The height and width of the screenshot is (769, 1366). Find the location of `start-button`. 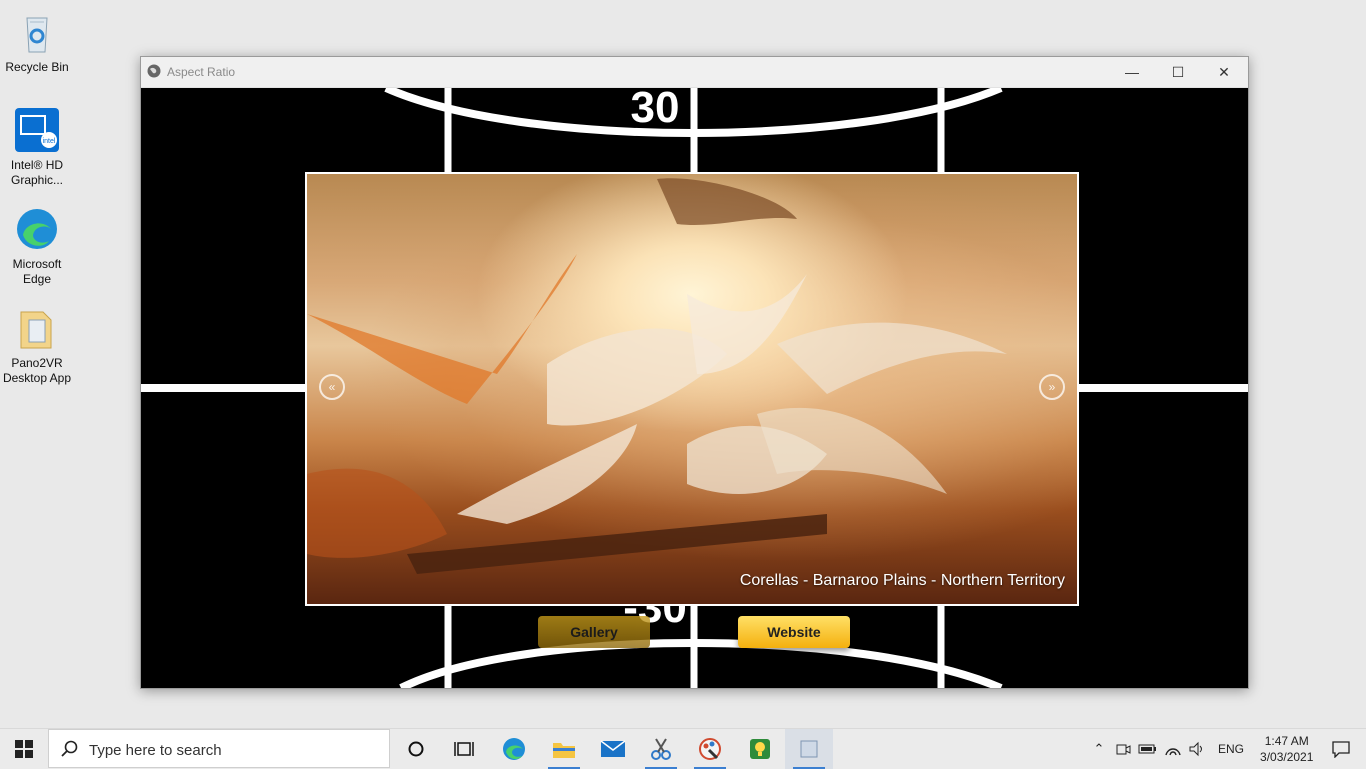

start-button is located at coordinates (24, 749).